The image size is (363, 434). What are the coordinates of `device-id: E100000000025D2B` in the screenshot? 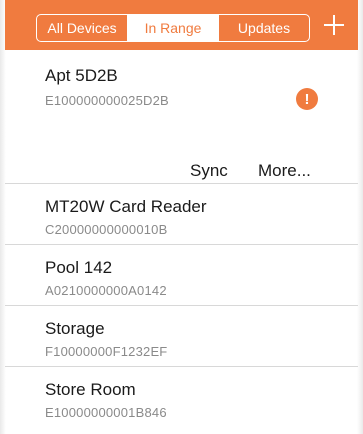 It's located at (107, 100).